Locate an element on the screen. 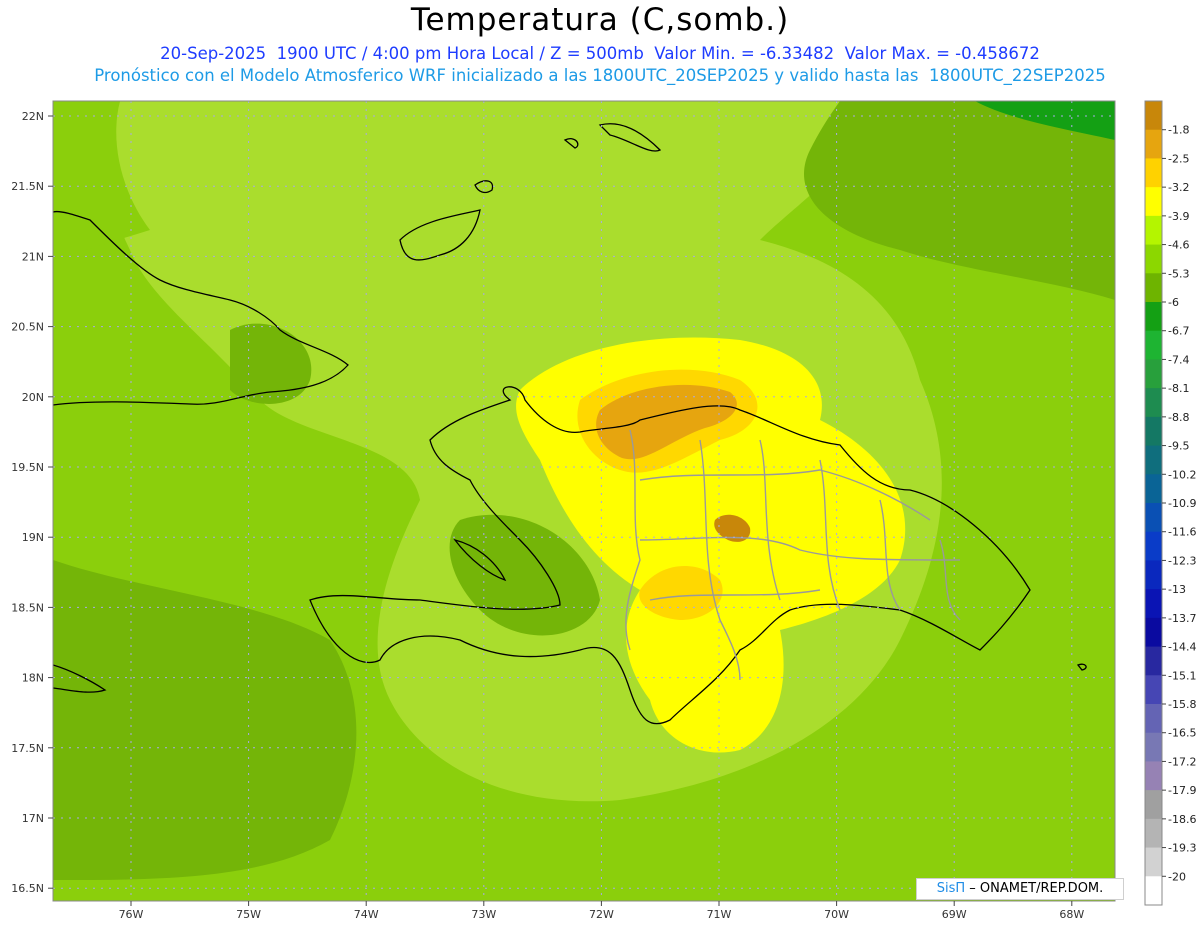 Image resolution: width=1200 pixels, height=927 pixels. colorbar-label: -15.1 is located at coordinates (1182, 675).